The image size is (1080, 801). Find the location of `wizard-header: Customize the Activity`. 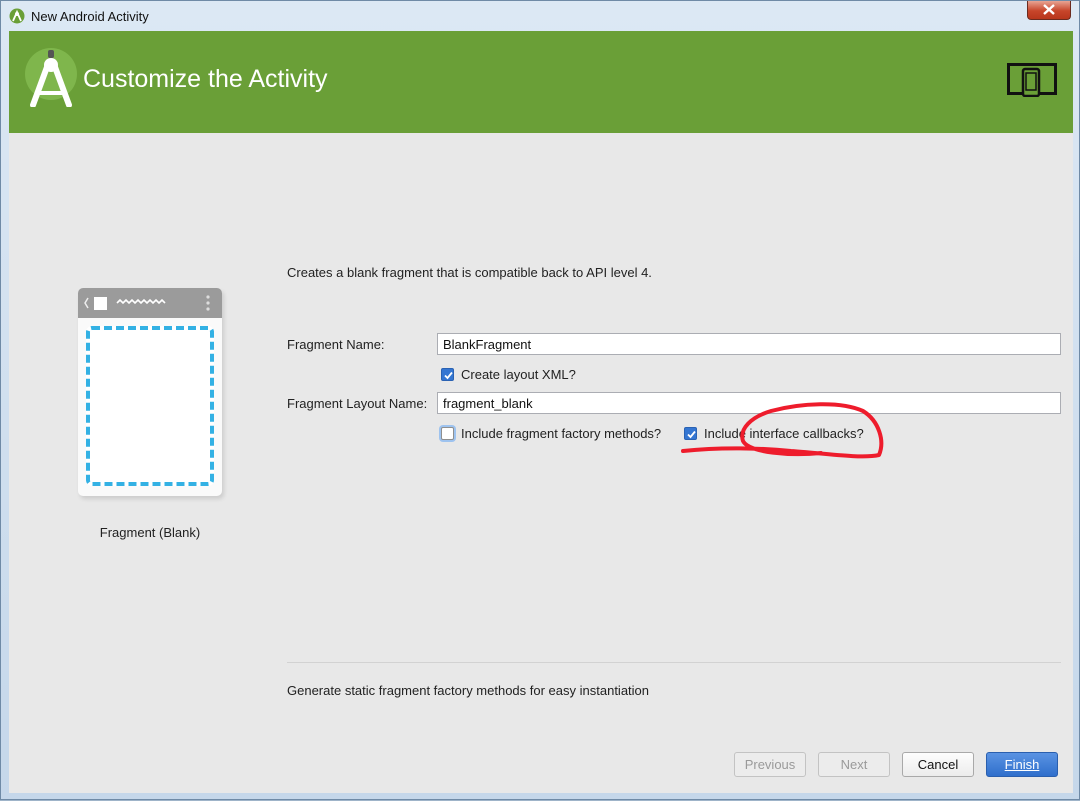

wizard-header: Customize the Activity is located at coordinates (541, 82).